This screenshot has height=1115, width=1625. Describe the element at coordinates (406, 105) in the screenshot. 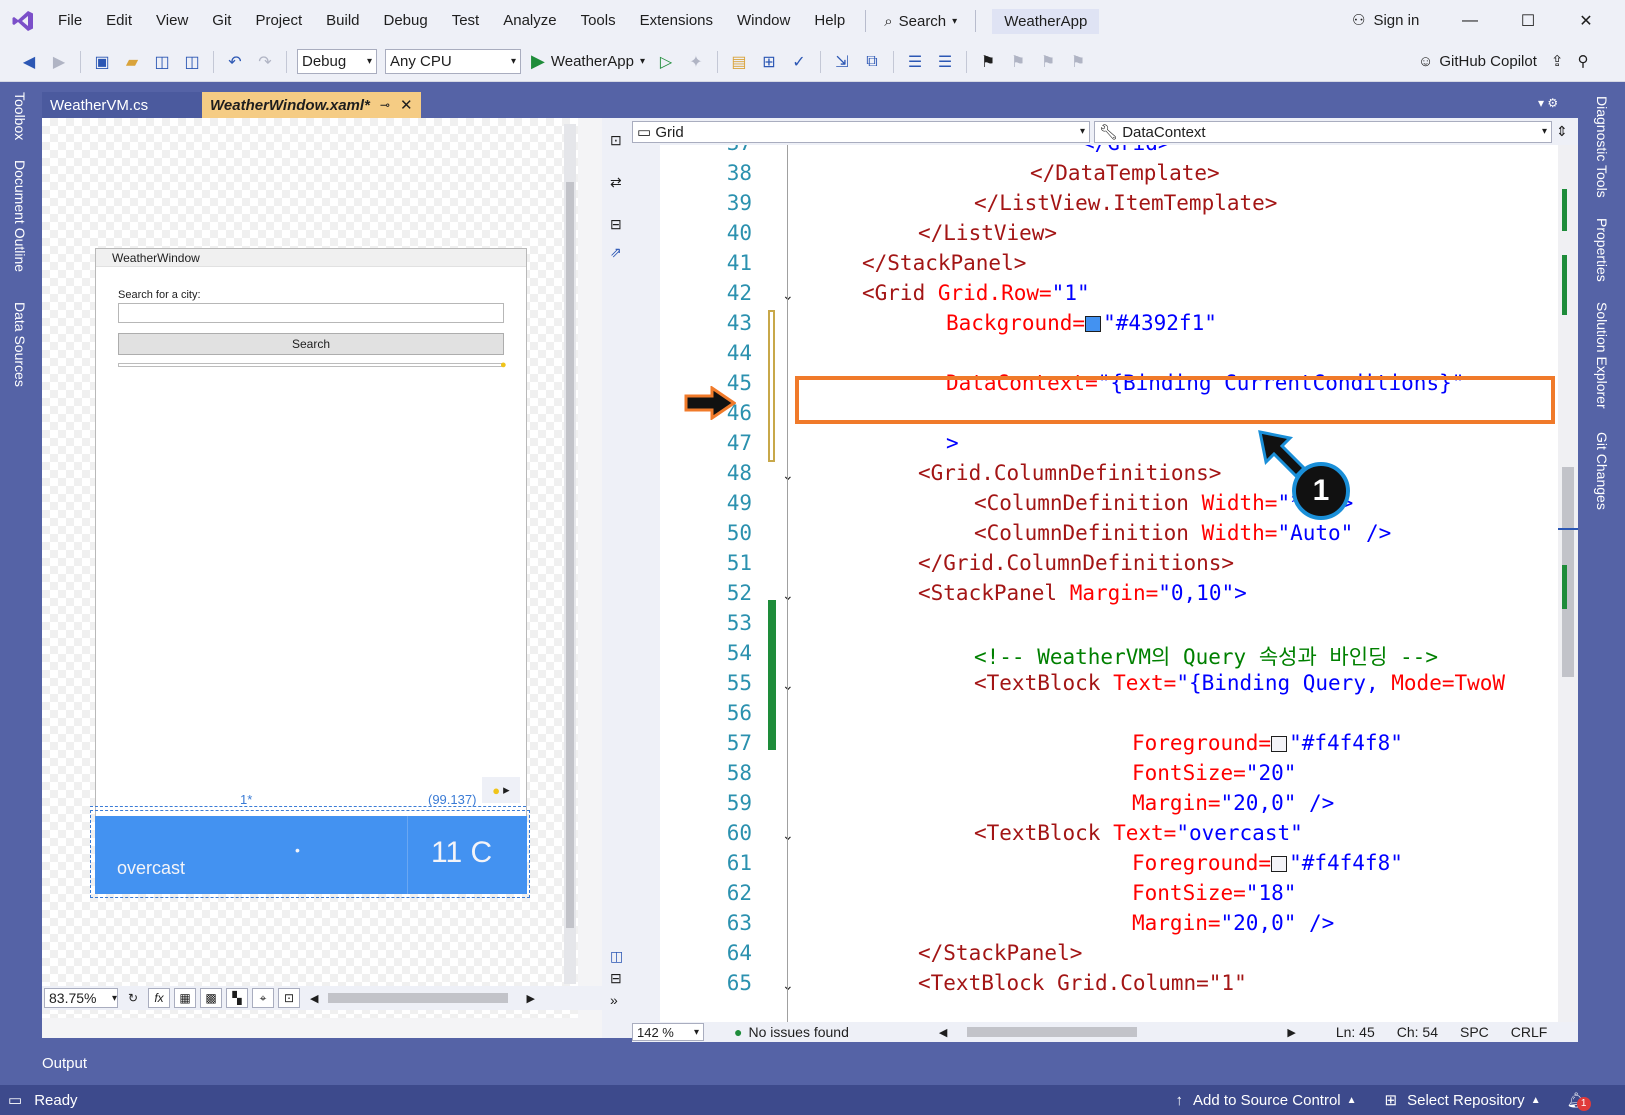

I see `close-icon: ✕` at that location.